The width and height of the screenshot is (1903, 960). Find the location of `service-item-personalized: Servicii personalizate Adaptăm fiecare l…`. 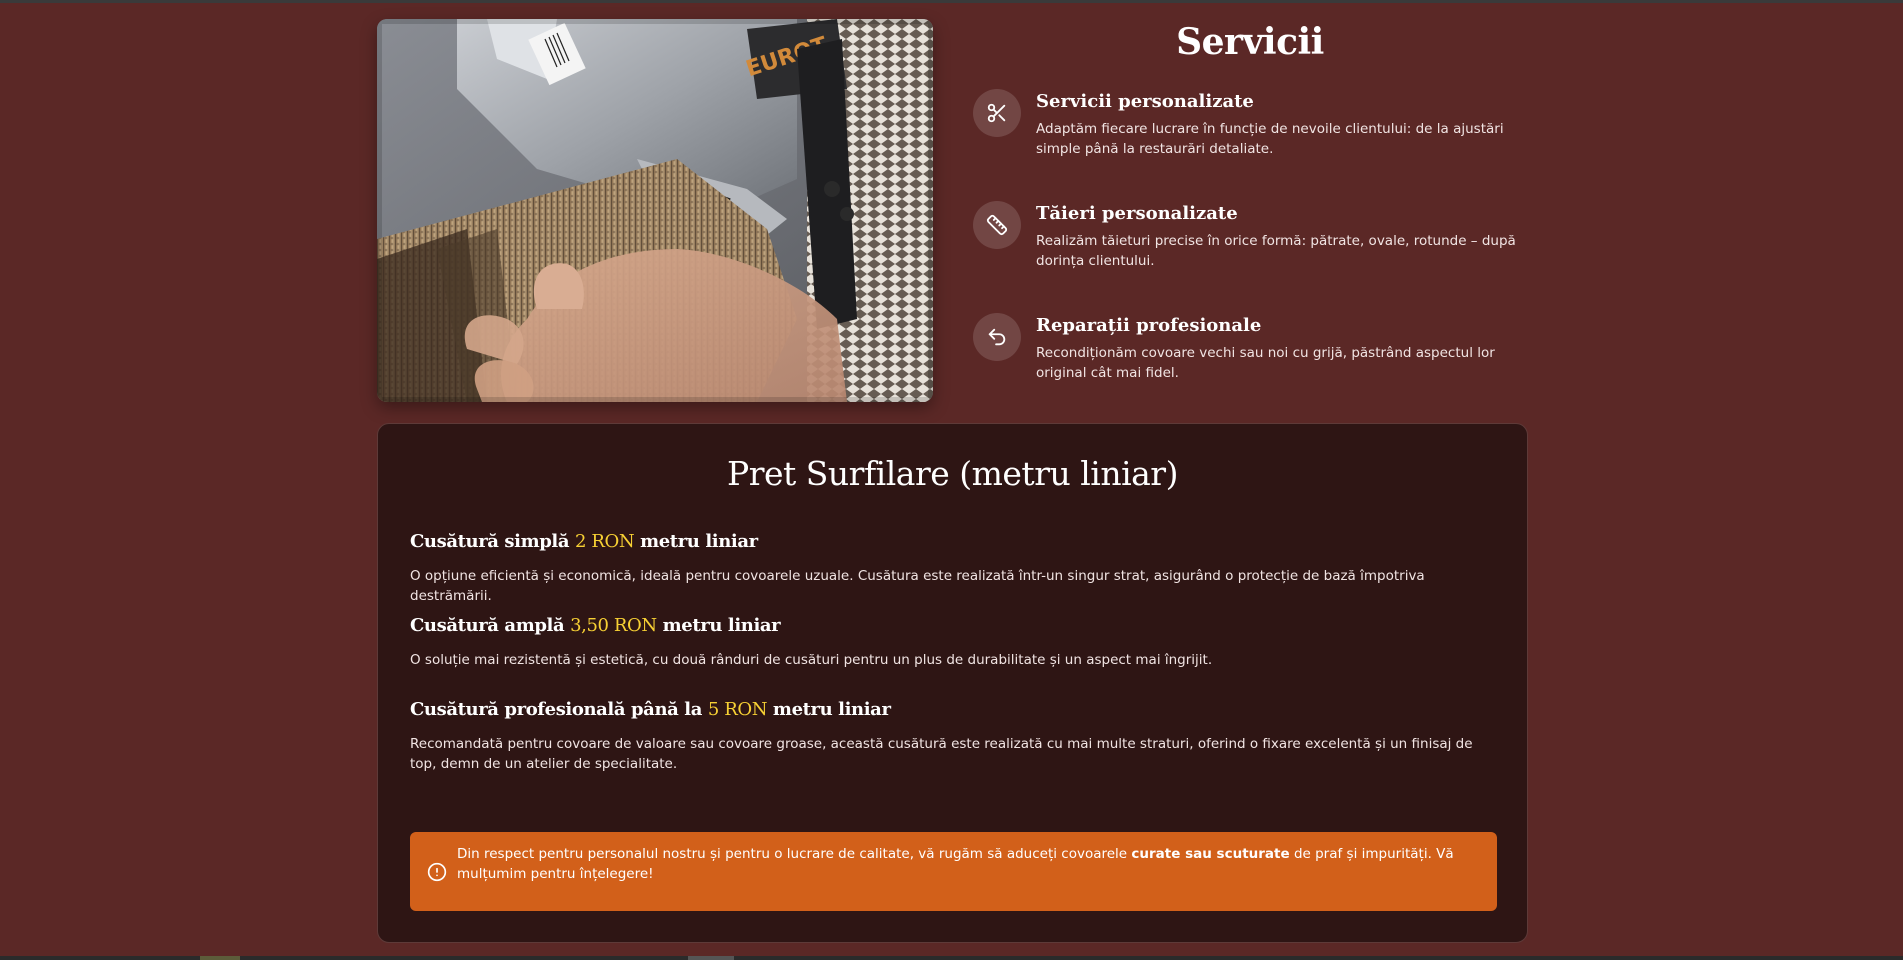

service-item-personalized: Servicii personalizate Adaptăm fiecare l… is located at coordinates (1253, 134).